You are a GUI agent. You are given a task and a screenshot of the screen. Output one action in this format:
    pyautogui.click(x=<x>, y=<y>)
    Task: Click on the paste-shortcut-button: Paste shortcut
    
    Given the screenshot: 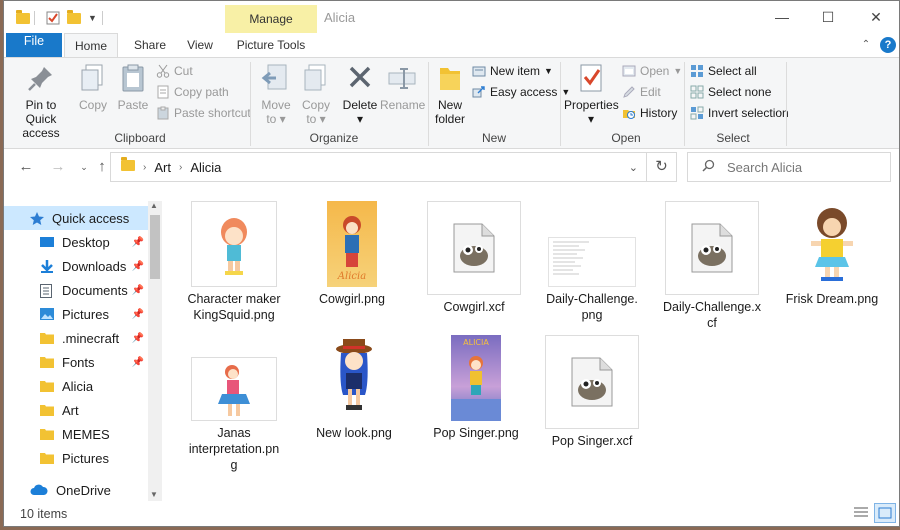 What is the action you would take?
    pyautogui.click(x=203, y=113)
    